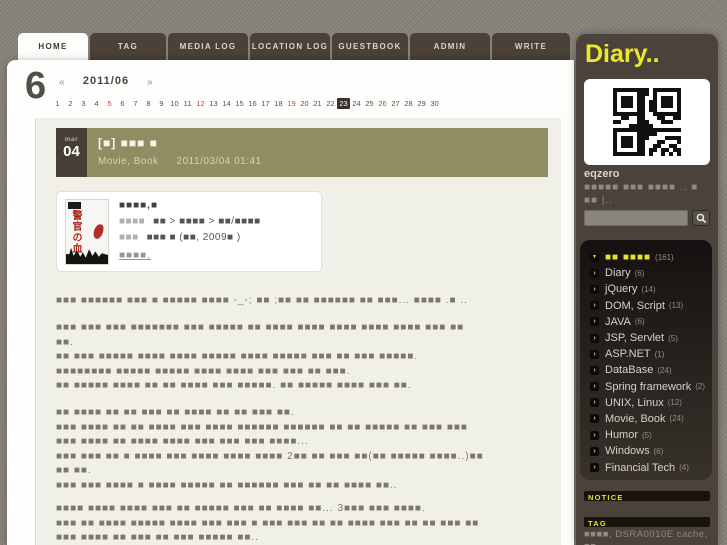 The image size is (727, 545). I want to click on category-all: ▼ ■■ ■■■■ (161), so click(651, 257).